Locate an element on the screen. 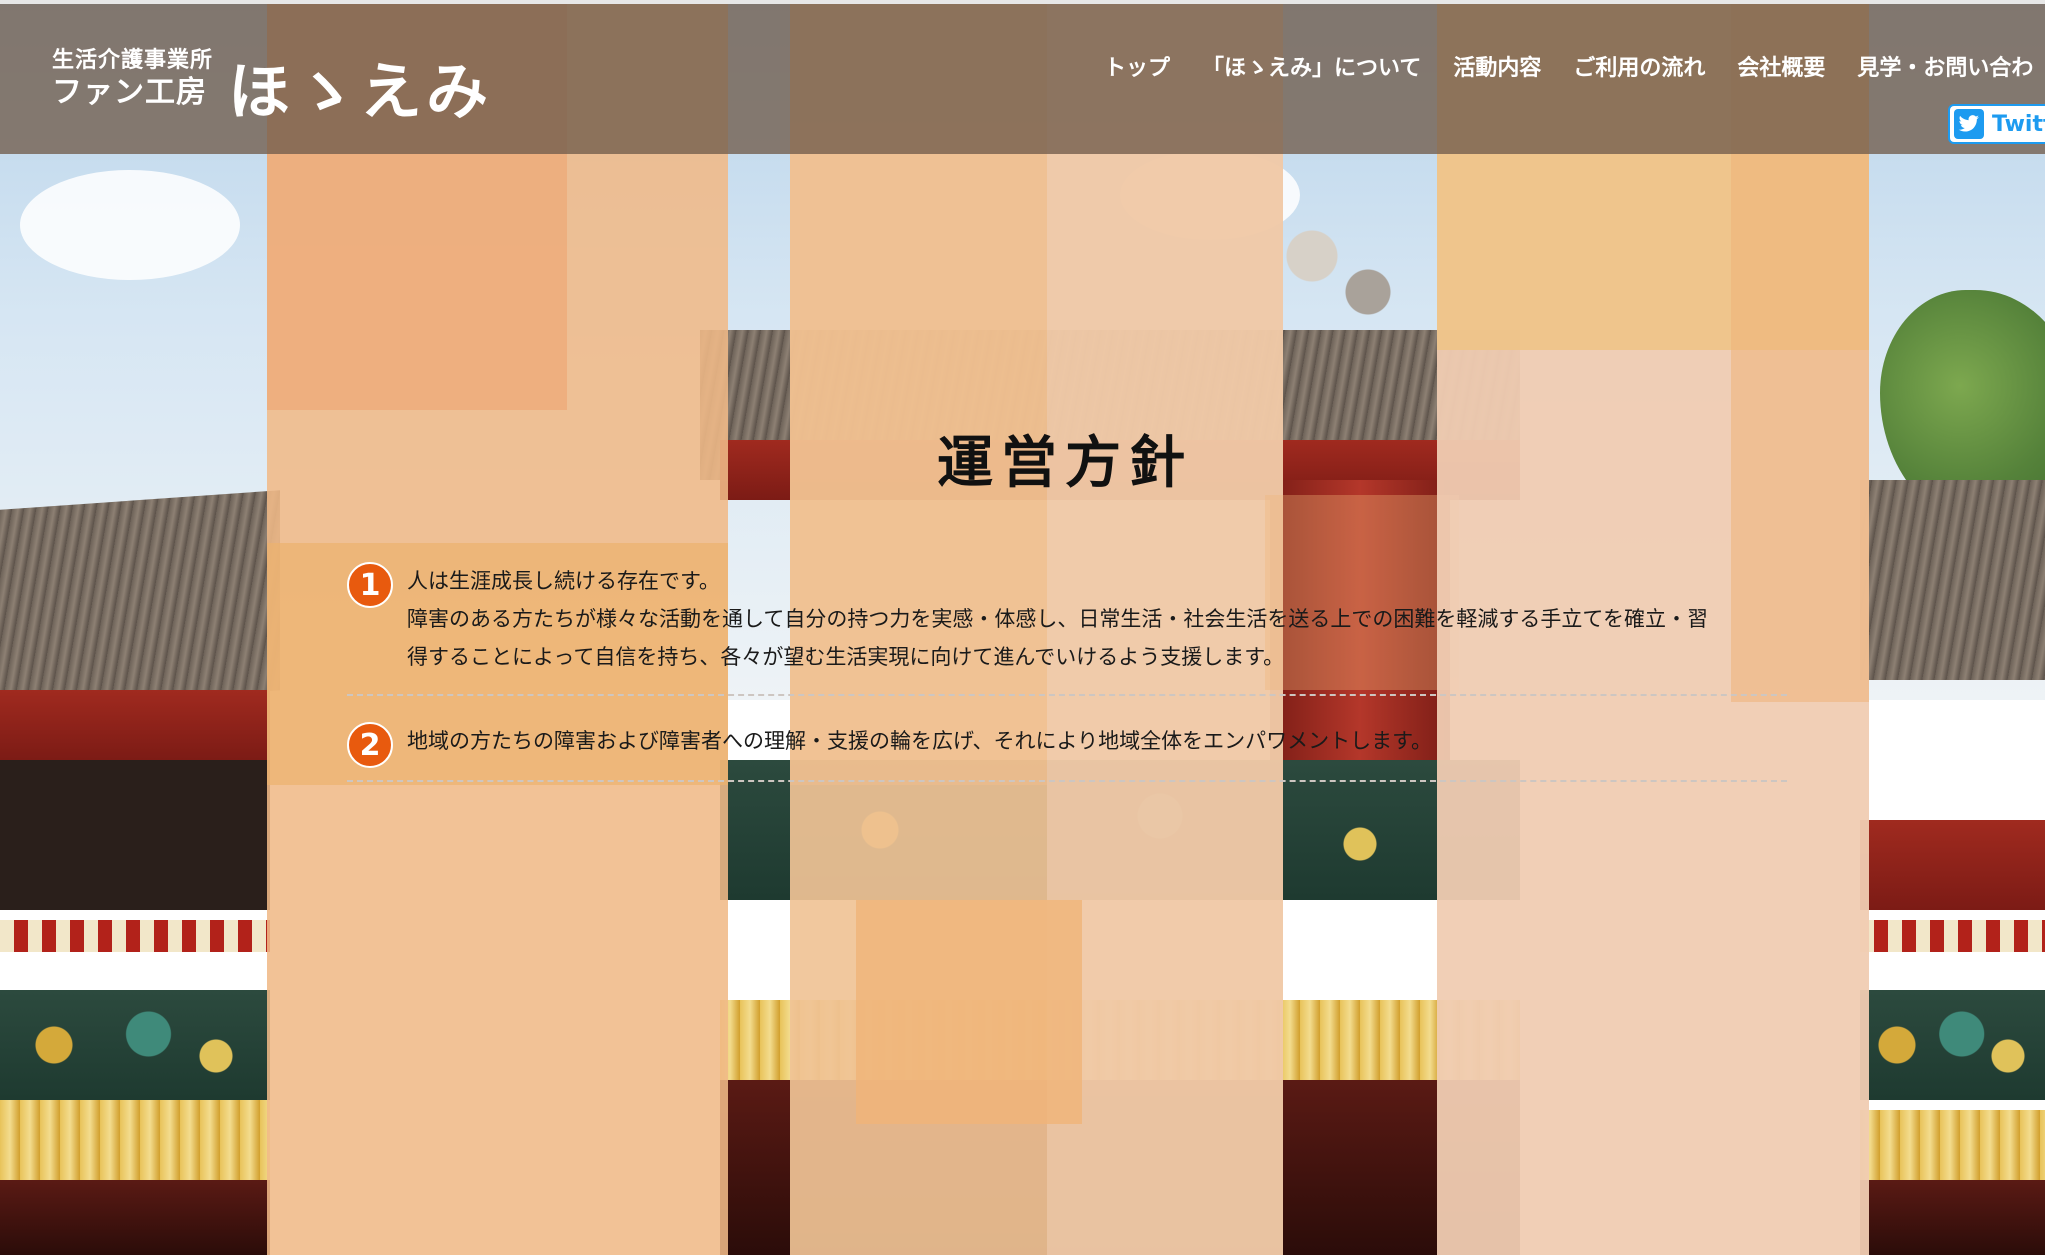  overlay-square is located at coordinates (969, 1012).